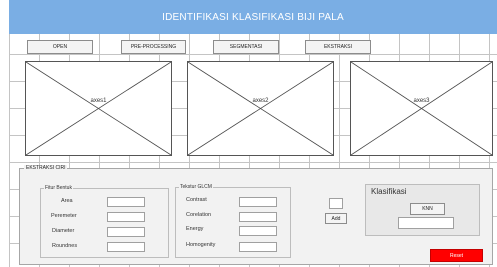 Image resolution: width=497 pixels, height=267 pixels. Describe the element at coordinates (196, 200) in the screenshot. I see `contrast-label: Contrast` at that location.